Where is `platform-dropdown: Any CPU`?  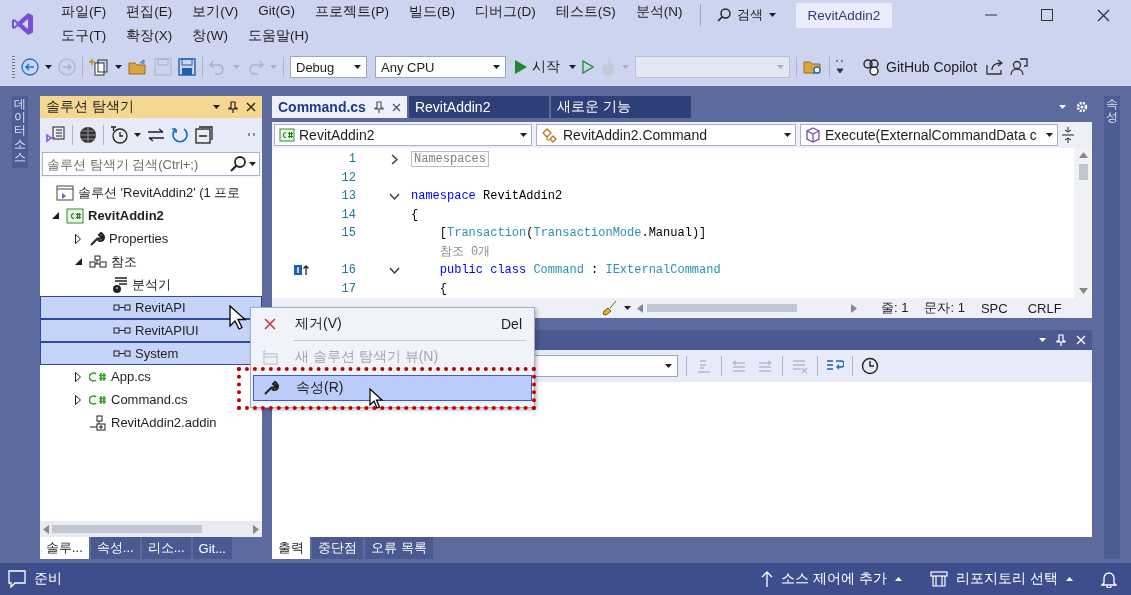 platform-dropdown: Any CPU is located at coordinates (440, 67).